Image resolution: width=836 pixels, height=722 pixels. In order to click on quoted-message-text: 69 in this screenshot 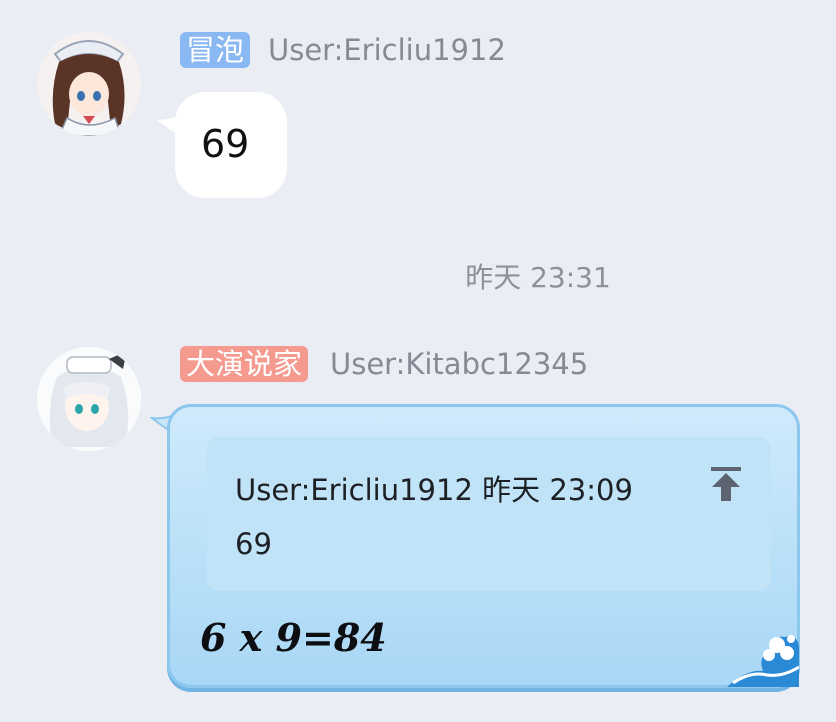, I will do `click(253, 544)`.